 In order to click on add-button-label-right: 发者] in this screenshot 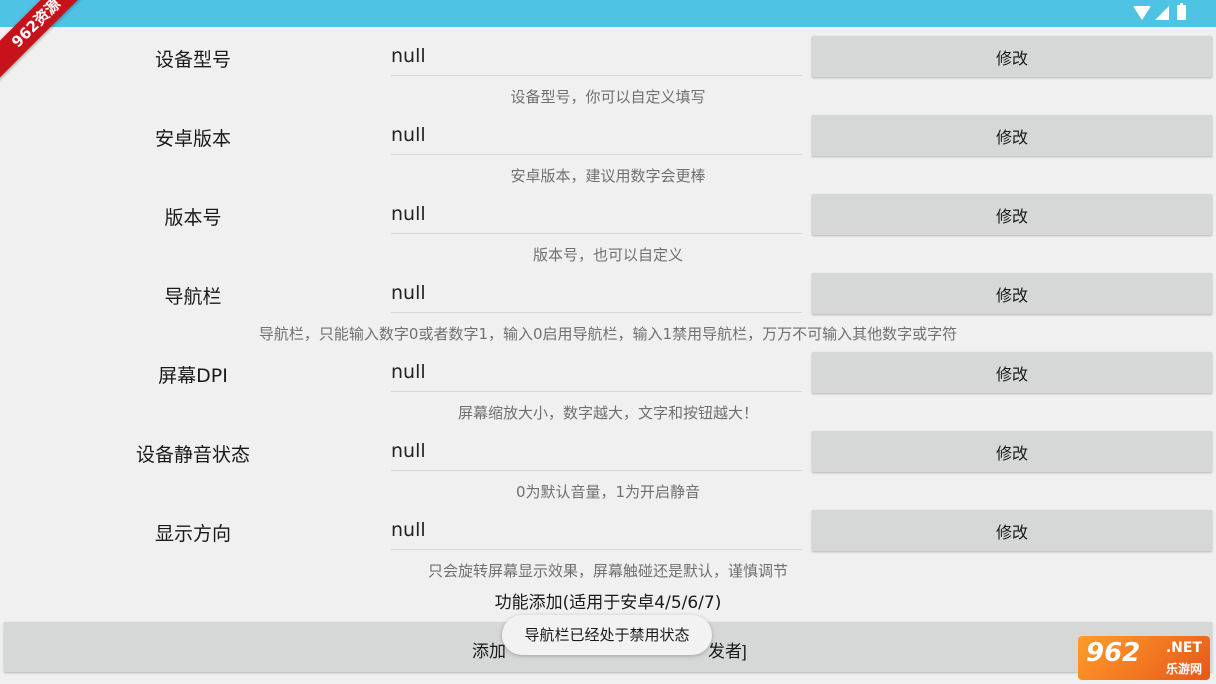, I will do `click(727, 651)`.